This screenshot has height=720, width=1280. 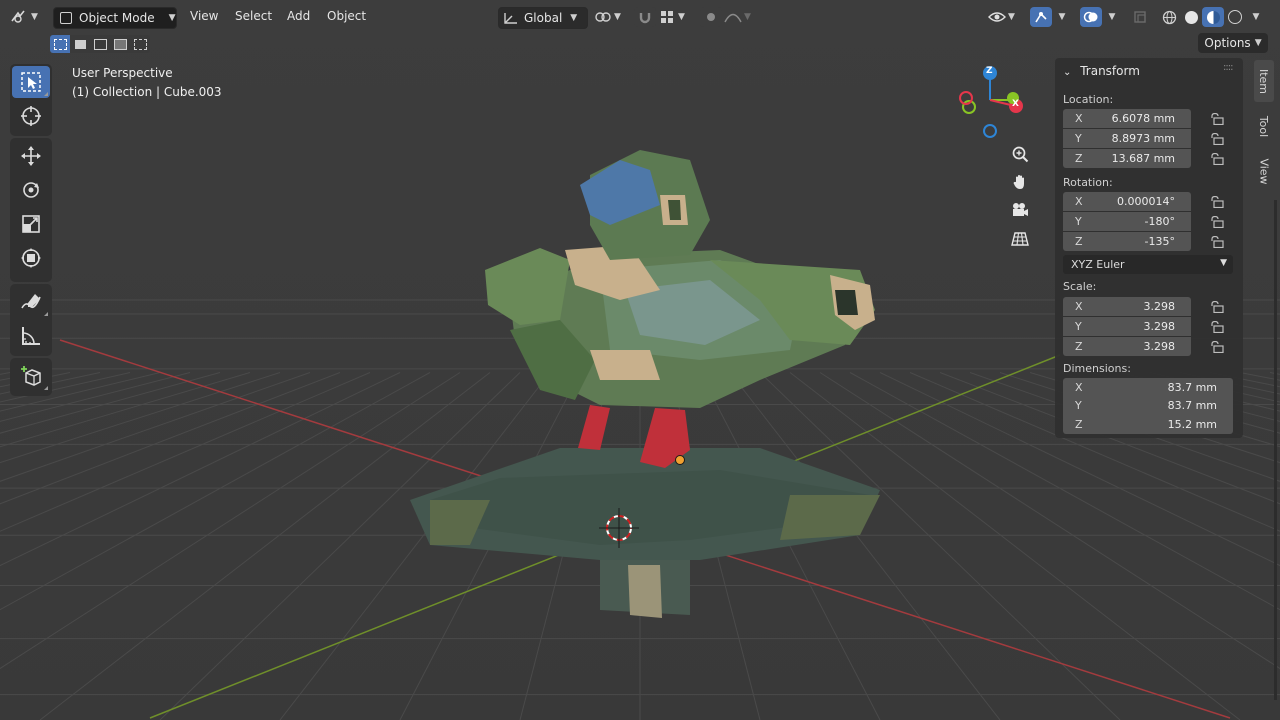 What do you see at coordinates (346, 16) in the screenshot?
I see `menu-object: Object` at bounding box center [346, 16].